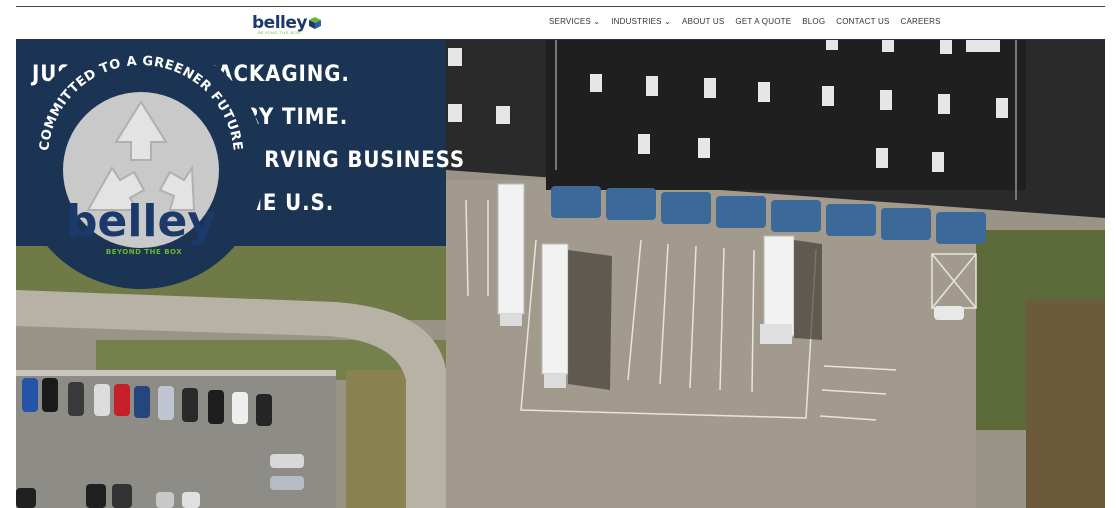 Image resolution: width=1116 pixels, height=508 pixels. I want to click on nav-blog: BLOG, so click(813, 21).